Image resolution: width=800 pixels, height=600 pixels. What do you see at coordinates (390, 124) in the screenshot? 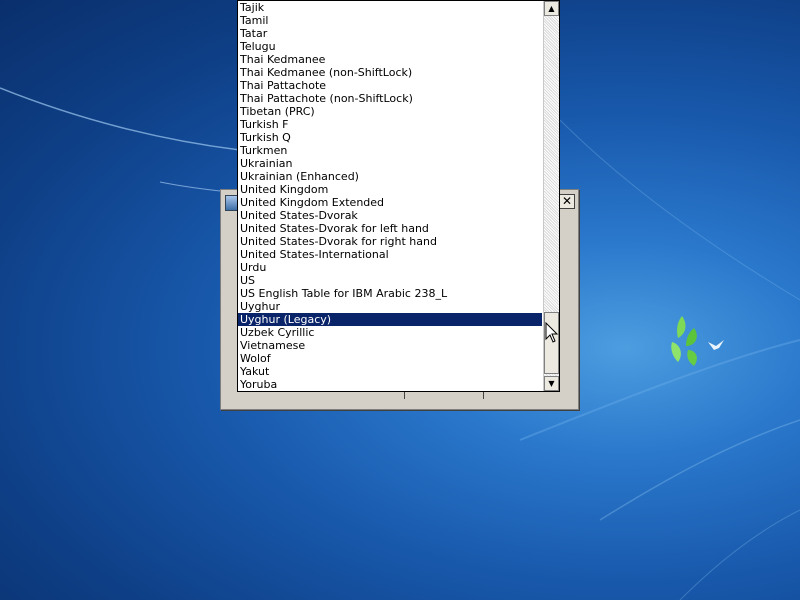
I see `list-item: Turkish F` at bounding box center [390, 124].